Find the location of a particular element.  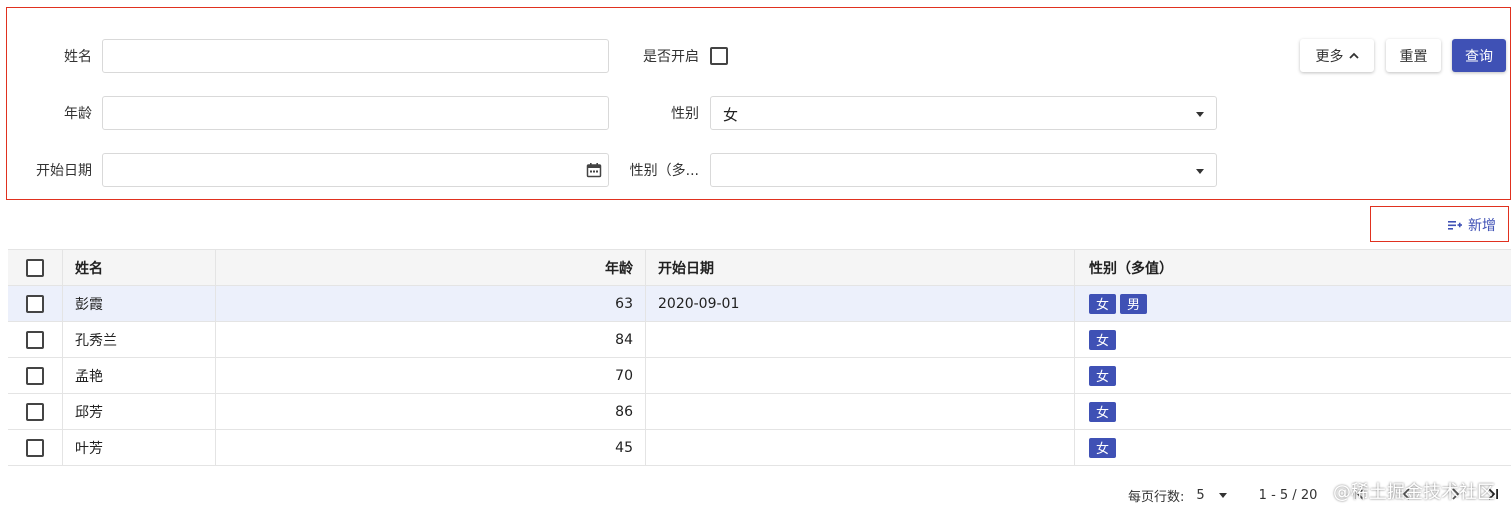

name-input is located at coordinates (355, 56).